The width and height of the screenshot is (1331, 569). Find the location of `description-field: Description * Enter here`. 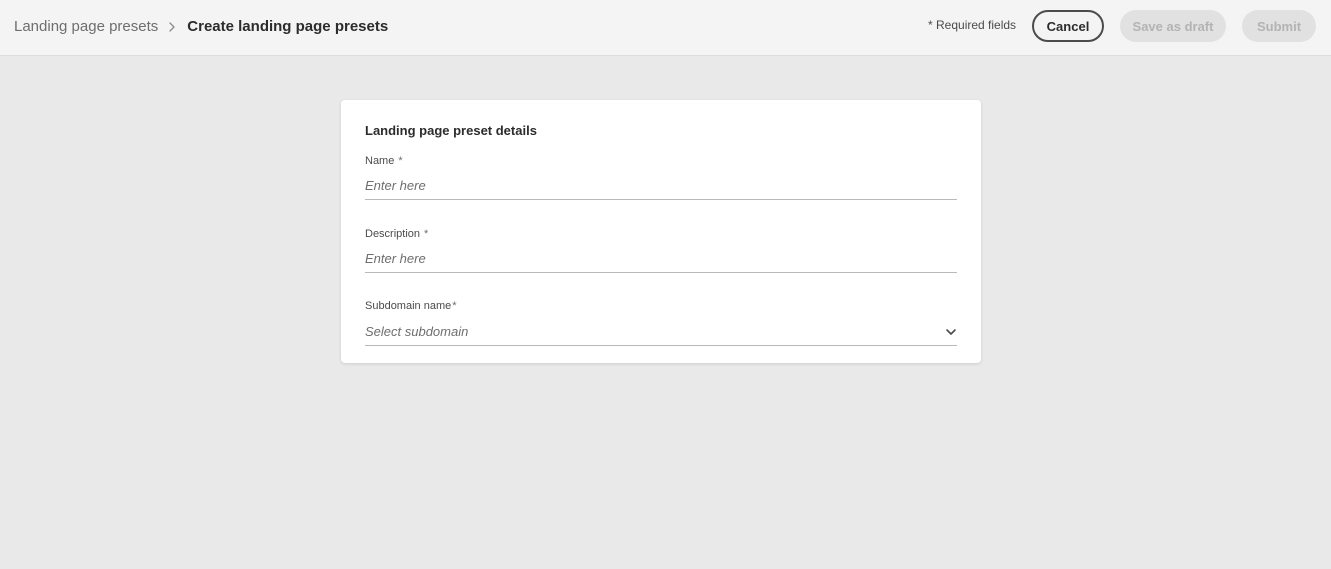

description-field: Description * Enter here is located at coordinates (661, 250).